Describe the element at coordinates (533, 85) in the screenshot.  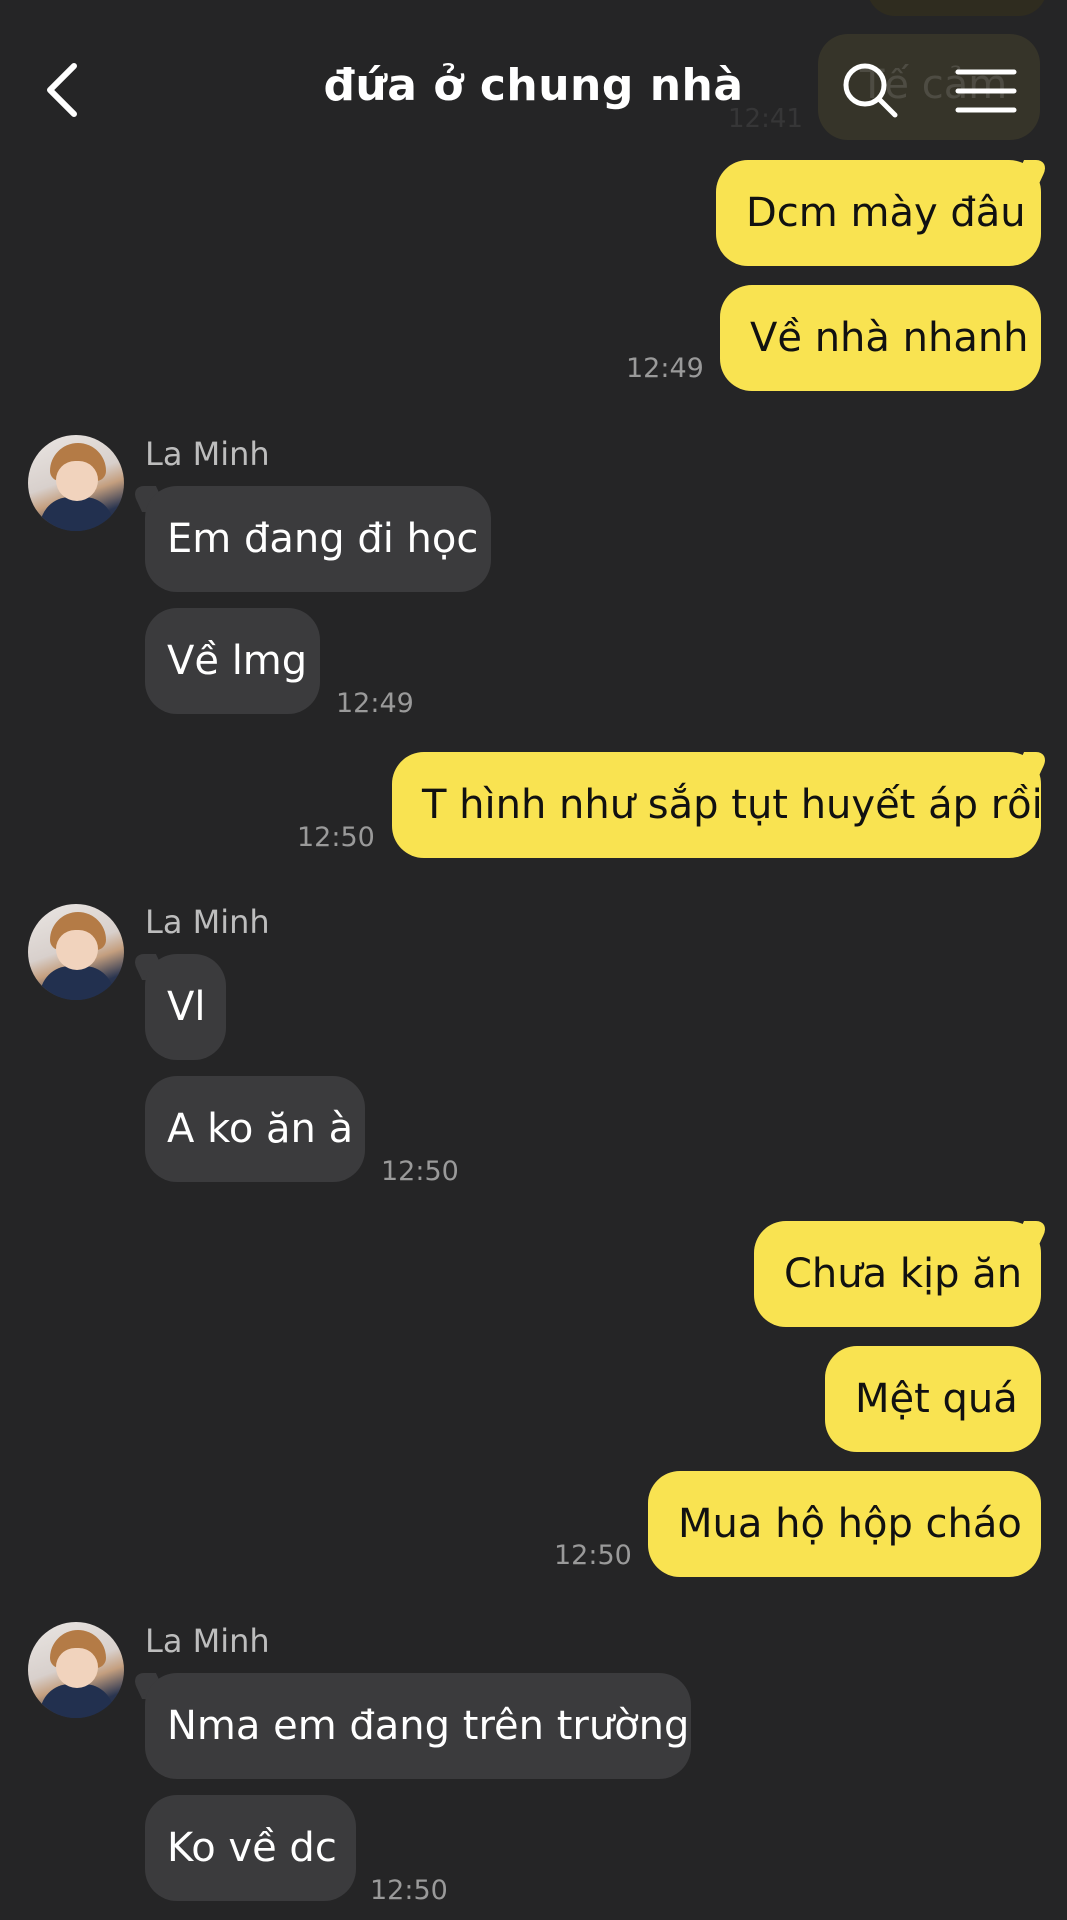
I see `chat-title: đứa ở chung nhà` at that location.